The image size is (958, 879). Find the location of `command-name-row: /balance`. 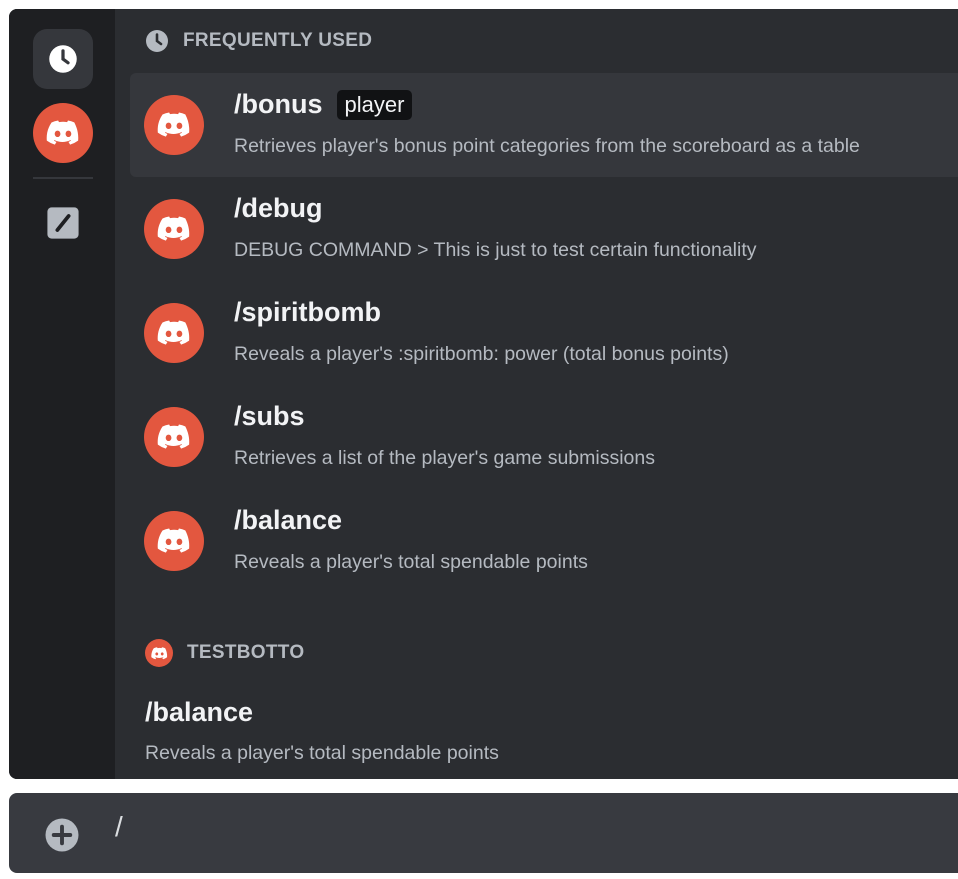

command-name-row: /balance is located at coordinates (288, 520).